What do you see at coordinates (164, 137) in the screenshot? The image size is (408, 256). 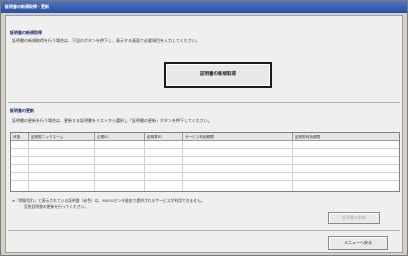 I see `column-header-certificate-id: 証明書ID` at bounding box center [164, 137].